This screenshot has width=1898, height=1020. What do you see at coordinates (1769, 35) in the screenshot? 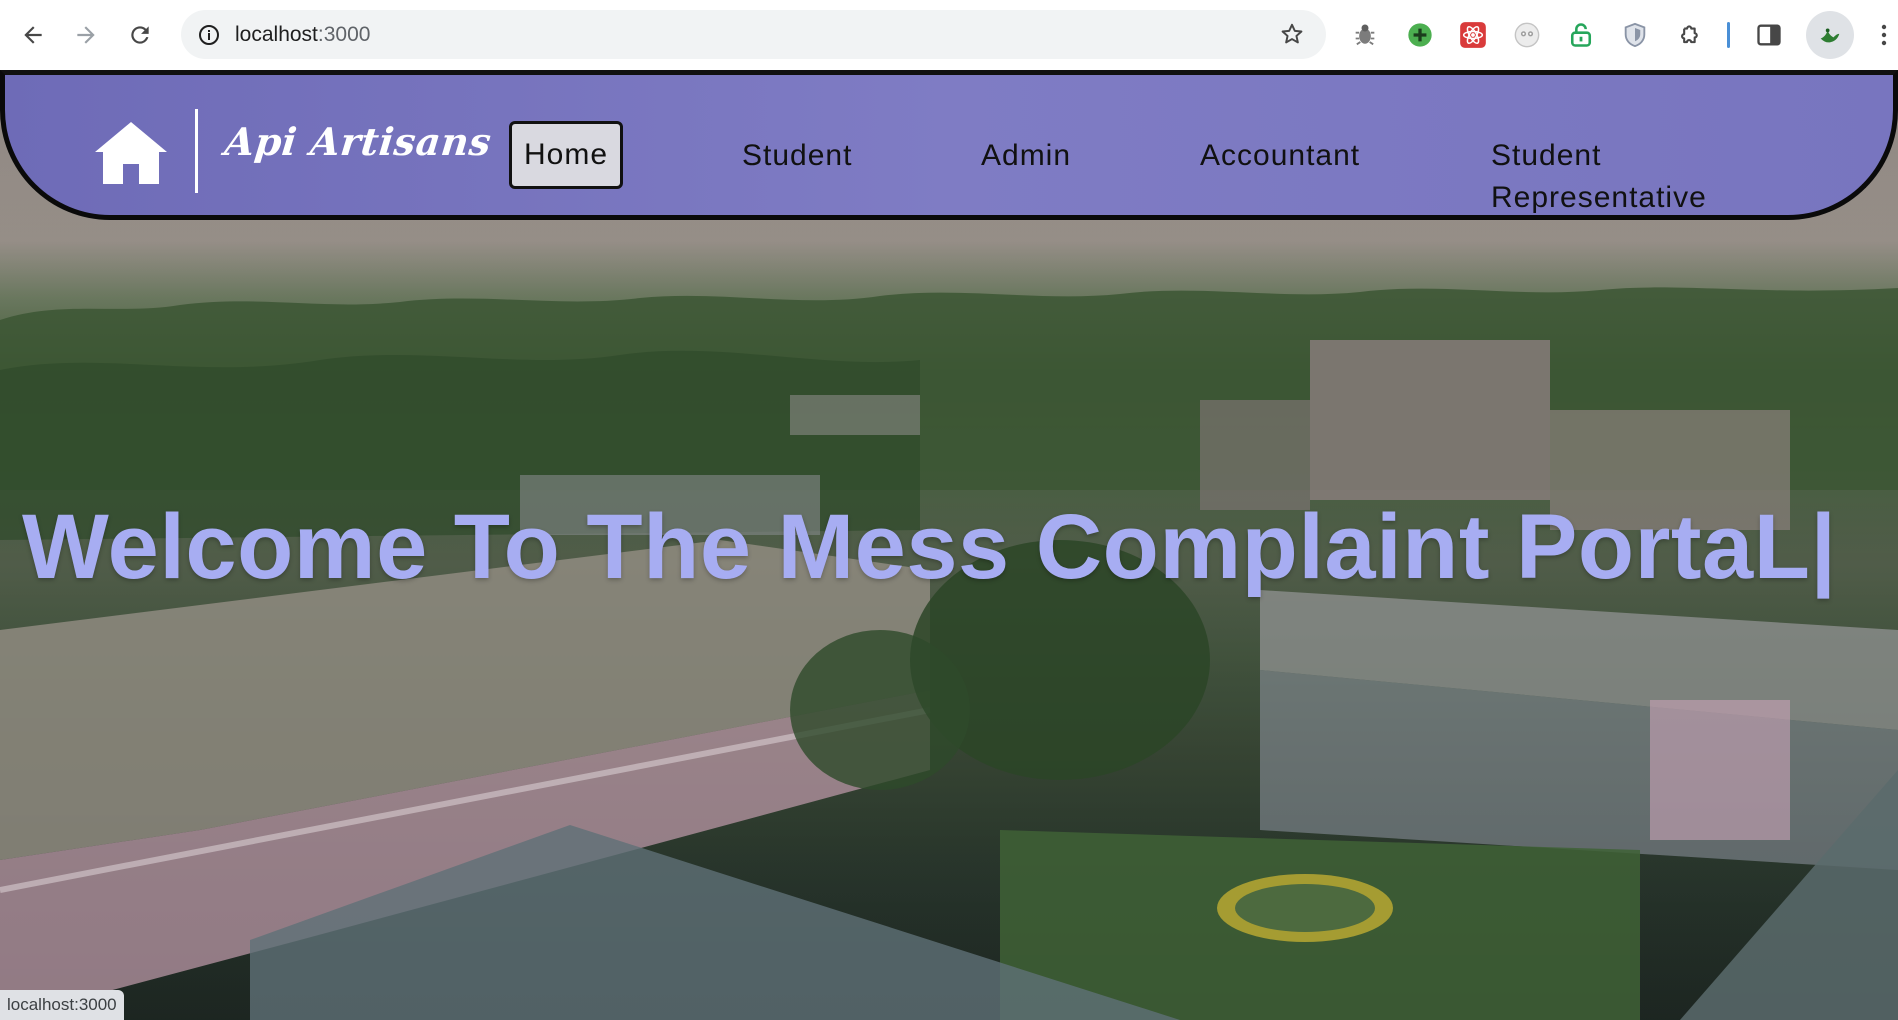
I see `side-panel-icon` at bounding box center [1769, 35].